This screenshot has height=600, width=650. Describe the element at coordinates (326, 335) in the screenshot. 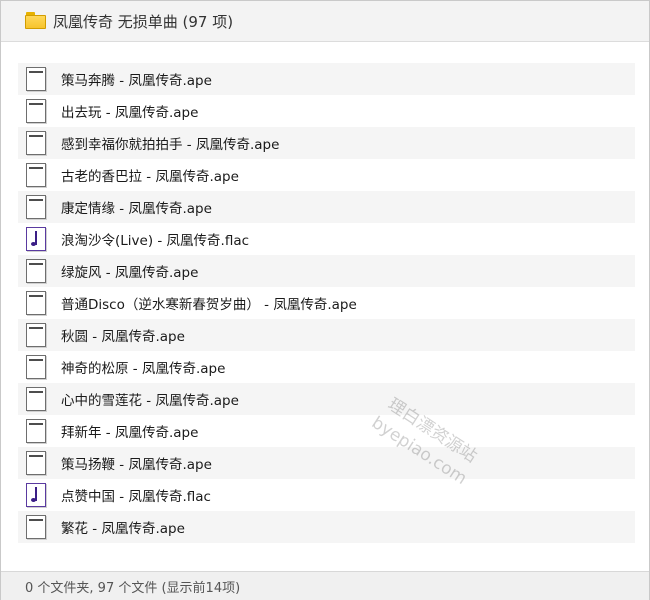

I see `file-row: 秋圆 - 凤凰传奇.ape` at that location.